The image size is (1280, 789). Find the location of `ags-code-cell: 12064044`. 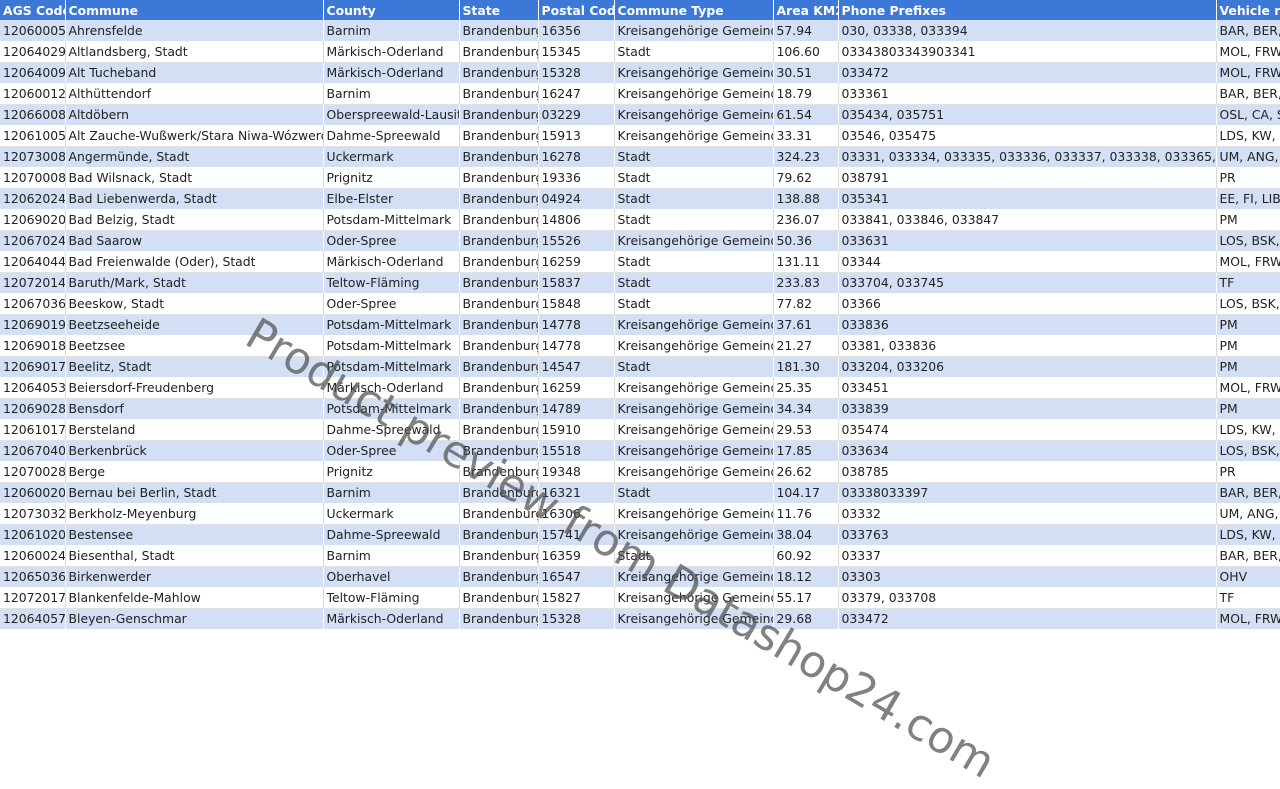

ags-code-cell: 12064044 is located at coordinates (33, 262).